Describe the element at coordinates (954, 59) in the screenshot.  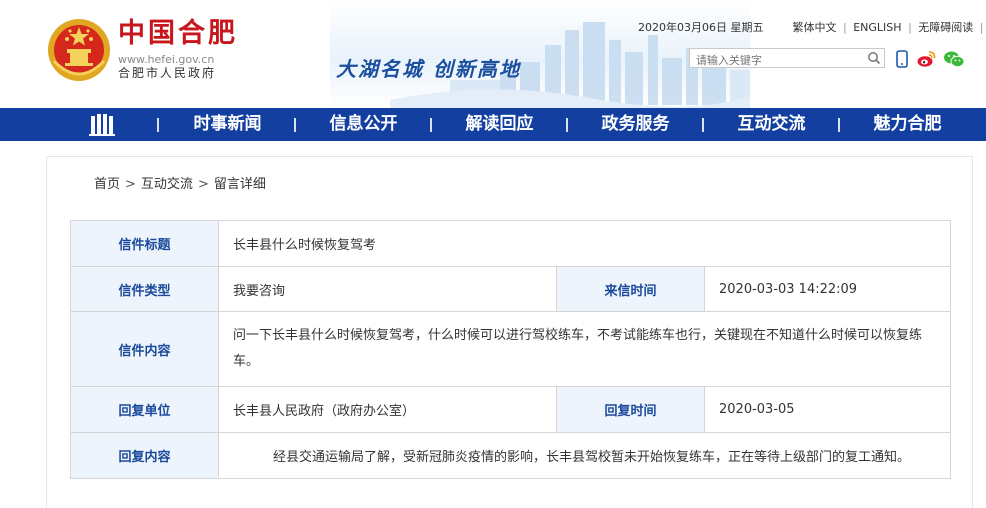
I see `wechat-icon` at that location.